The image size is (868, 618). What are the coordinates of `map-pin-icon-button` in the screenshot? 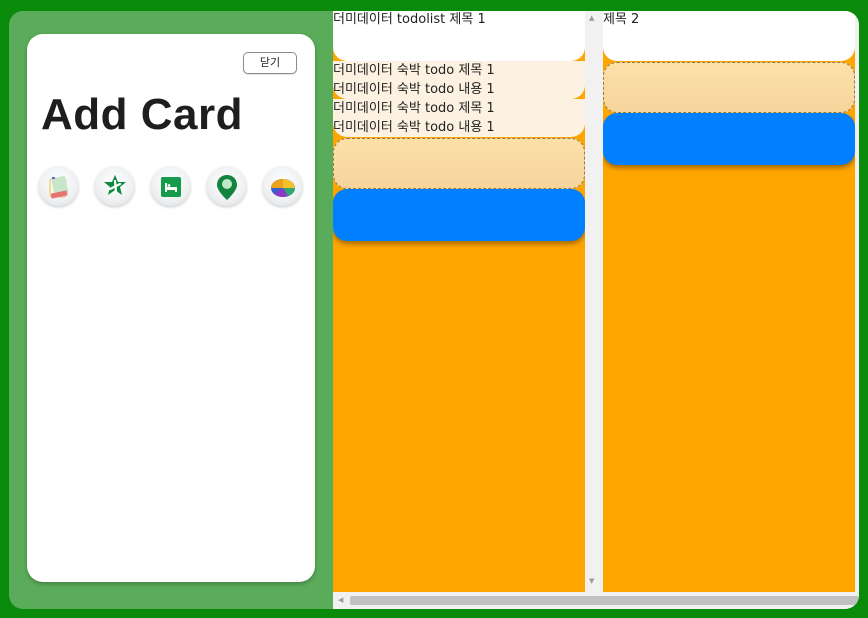 It's located at (226, 186).